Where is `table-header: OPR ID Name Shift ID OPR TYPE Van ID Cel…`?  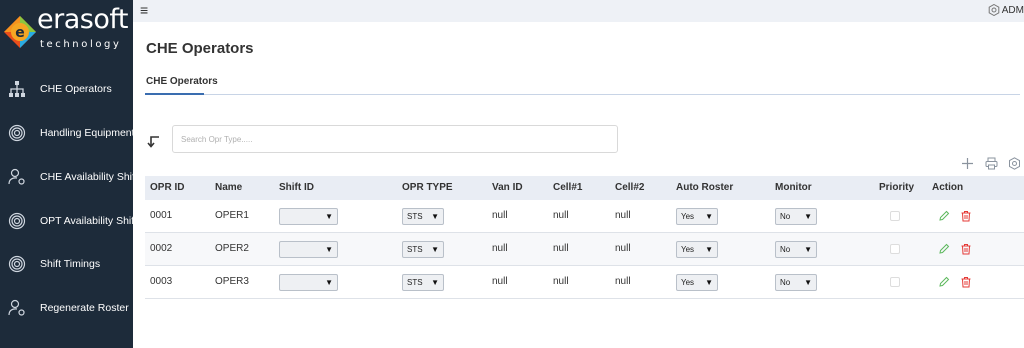 table-header: OPR ID Name Shift ID OPR TYPE Van ID Cel… is located at coordinates (584, 188).